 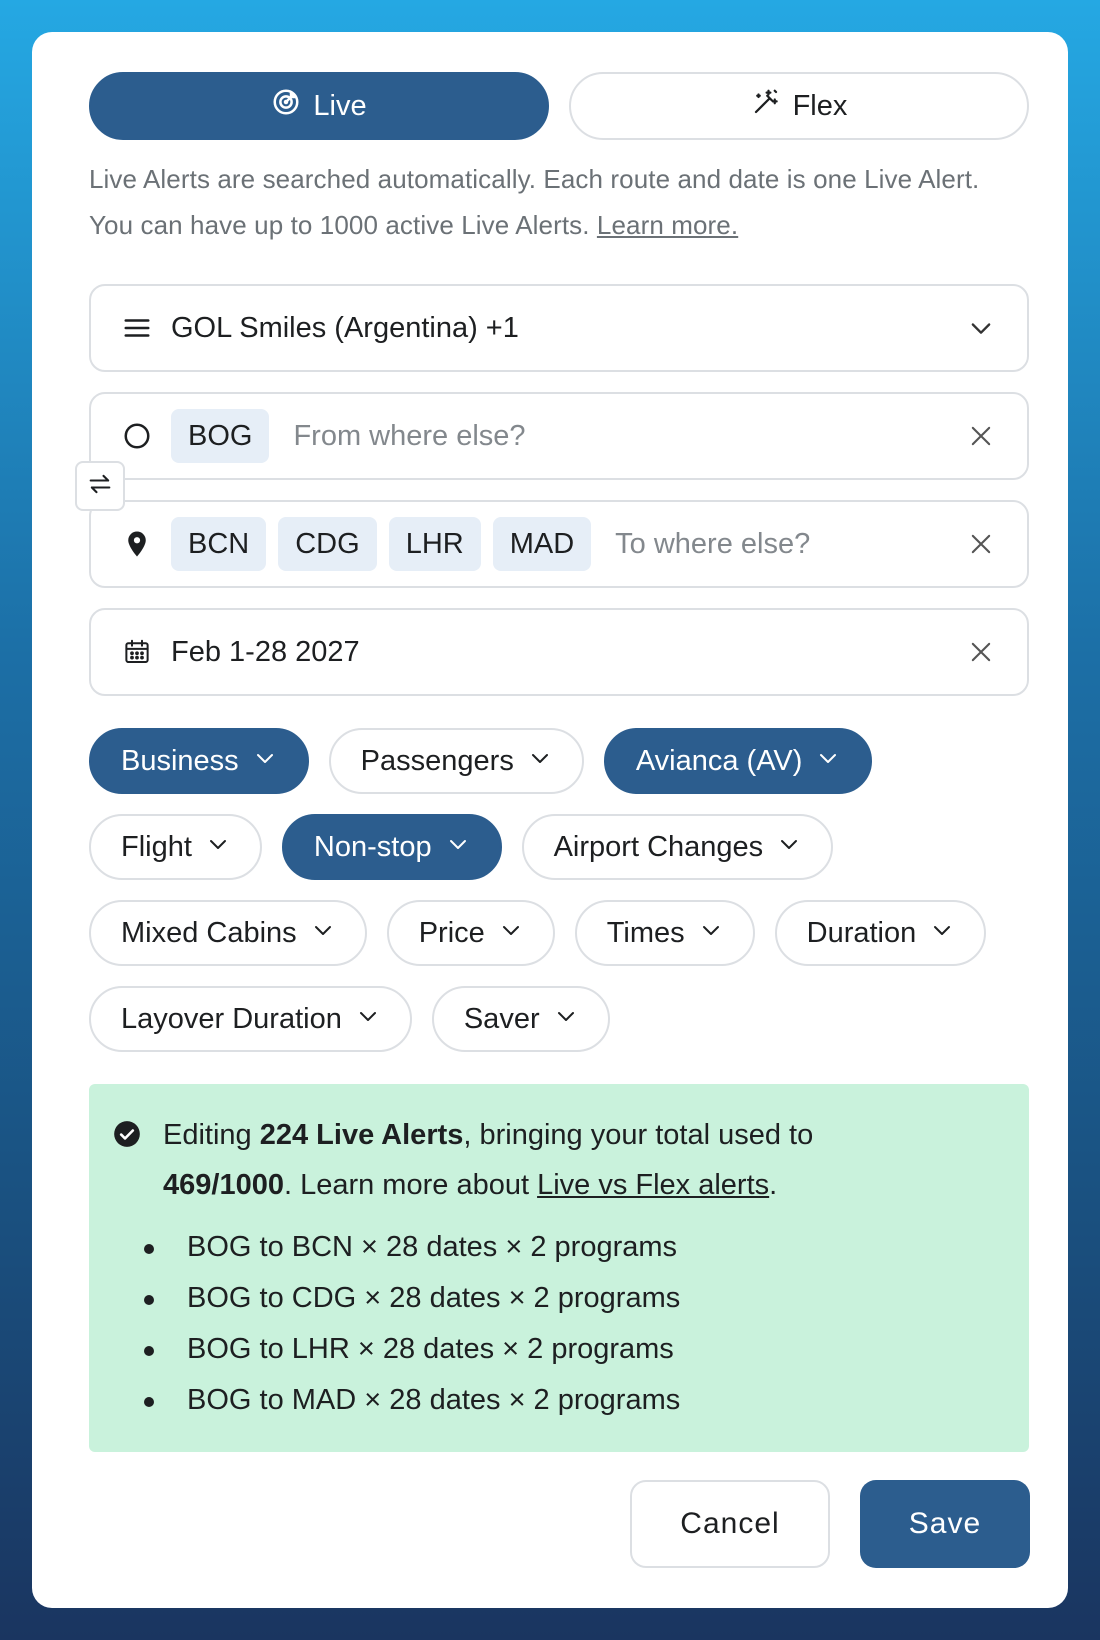 What do you see at coordinates (571, 1349) in the screenshot?
I see `list-item: BOG to LHR × 28 dates × 2 programs` at bounding box center [571, 1349].